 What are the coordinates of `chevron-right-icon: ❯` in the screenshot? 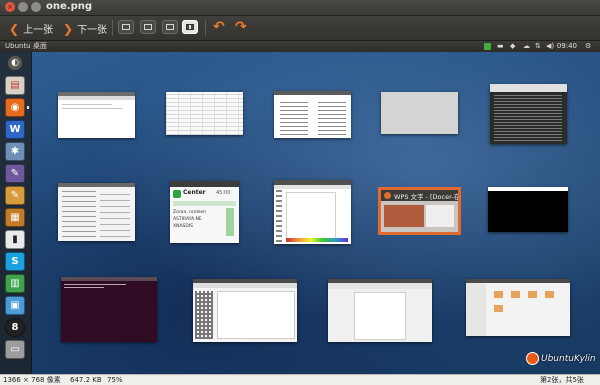 It's located at (68, 28).